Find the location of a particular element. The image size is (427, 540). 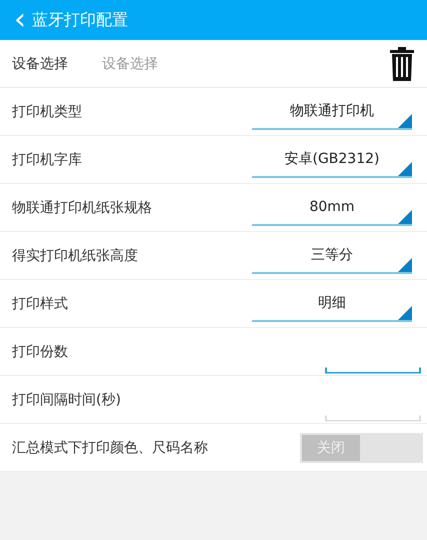

trash-icon is located at coordinates (402, 63).